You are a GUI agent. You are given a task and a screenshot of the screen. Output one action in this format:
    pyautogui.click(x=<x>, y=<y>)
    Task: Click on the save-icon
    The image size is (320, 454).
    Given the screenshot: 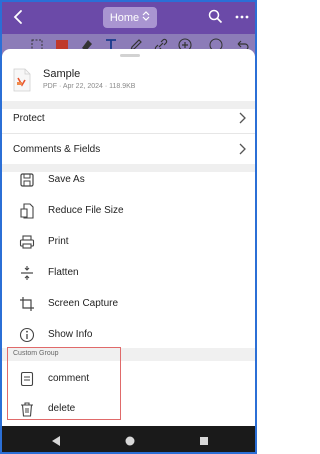 What is the action you would take?
    pyautogui.click(x=27, y=180)
    